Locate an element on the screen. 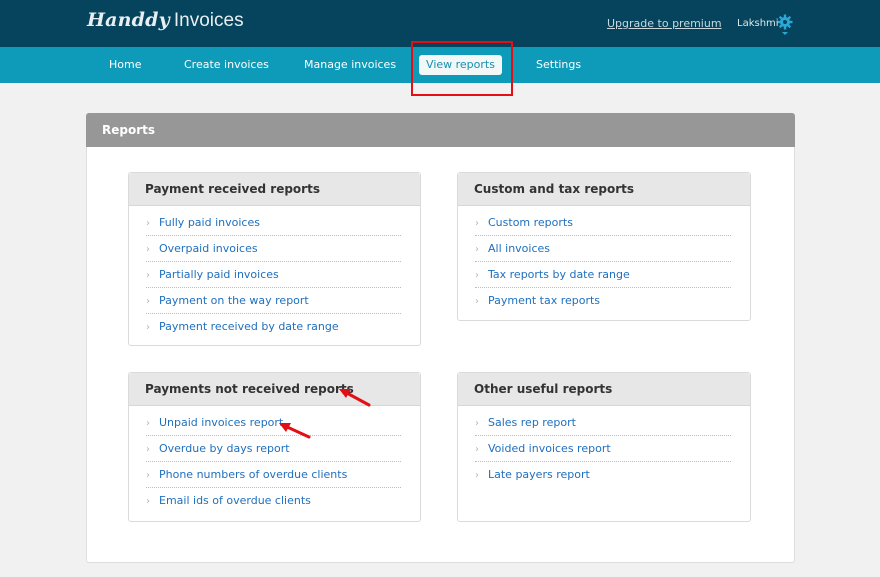 This screenshot has height=577, width=880. report-link-tax-by-date-range: › Tax reports by date range is located at coordinates (603, 275).